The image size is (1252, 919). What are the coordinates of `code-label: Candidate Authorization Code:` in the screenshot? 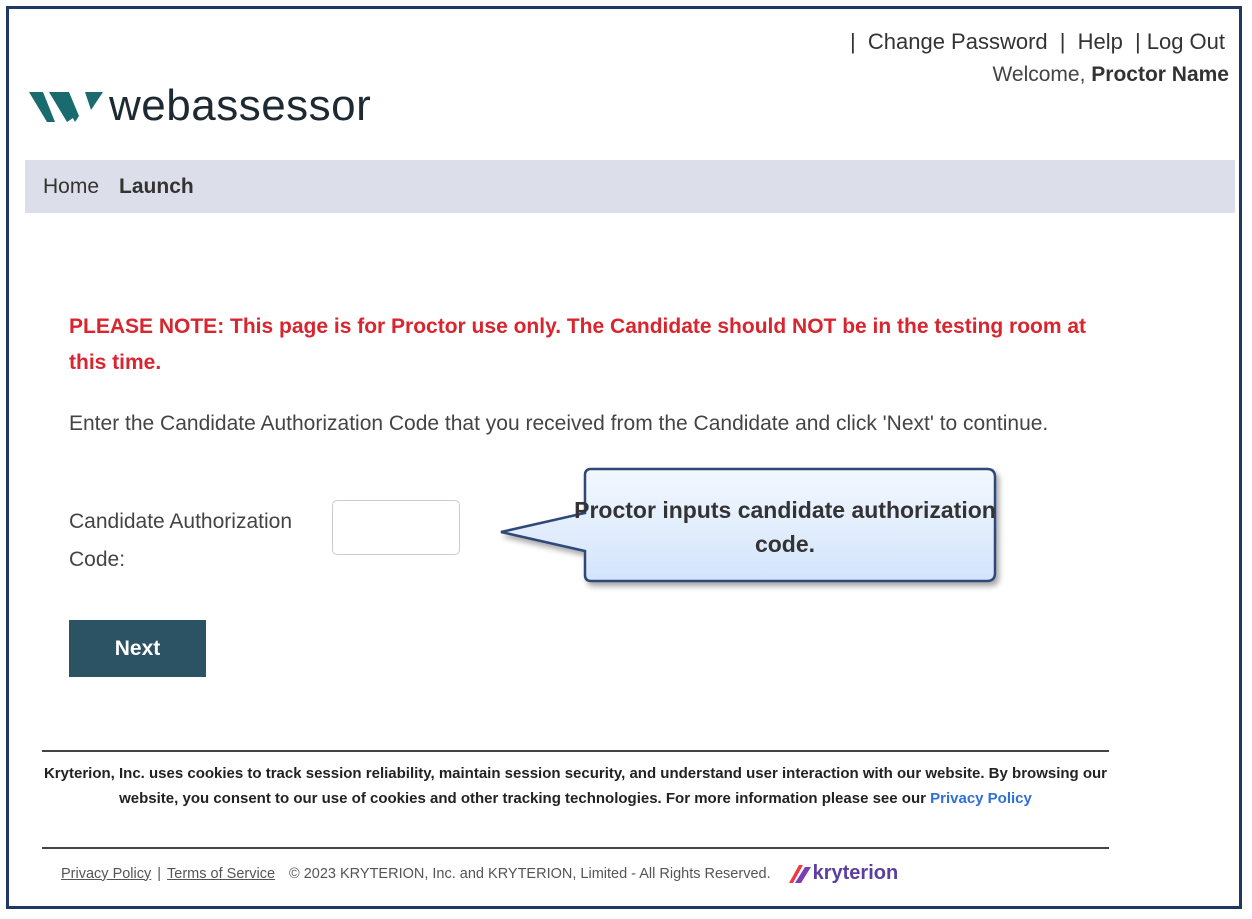 It's located at (180, 540).